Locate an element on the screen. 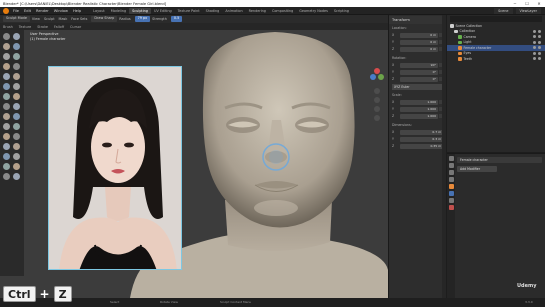 This screenshot has height=307, width=545. tab-texture-paint: Texture Paint is located at coordinates (189, 11).